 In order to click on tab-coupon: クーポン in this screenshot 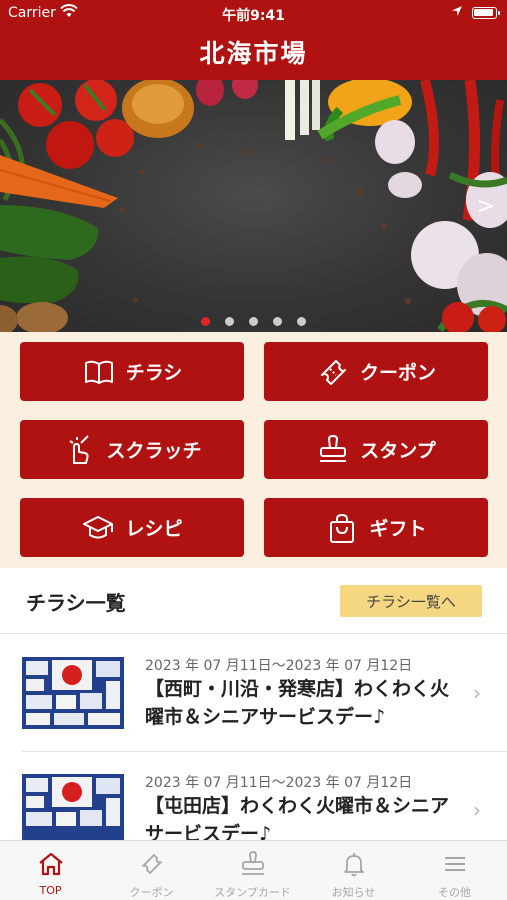, I will do `click(151, 870)`.